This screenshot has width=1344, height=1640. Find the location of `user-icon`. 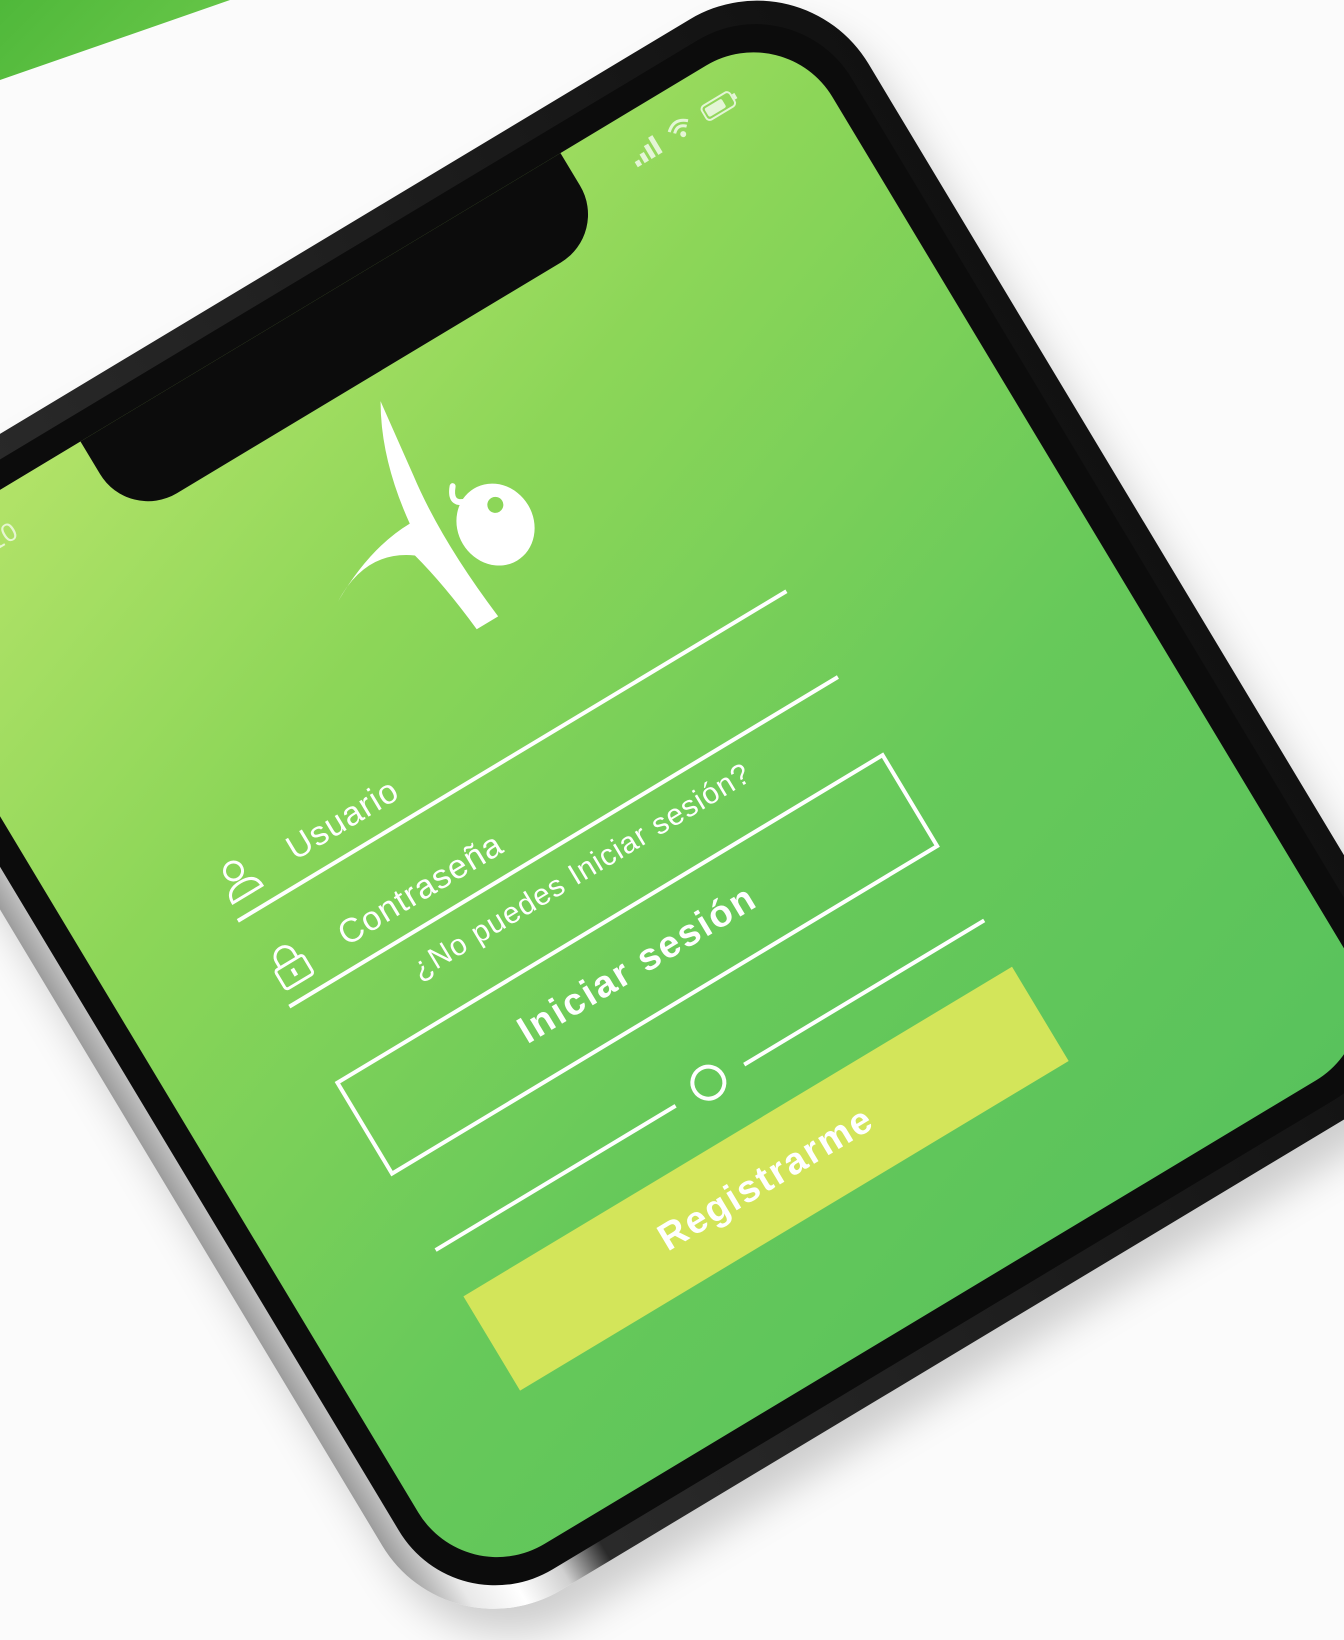

user-icon is located at coordinates (244, 882).